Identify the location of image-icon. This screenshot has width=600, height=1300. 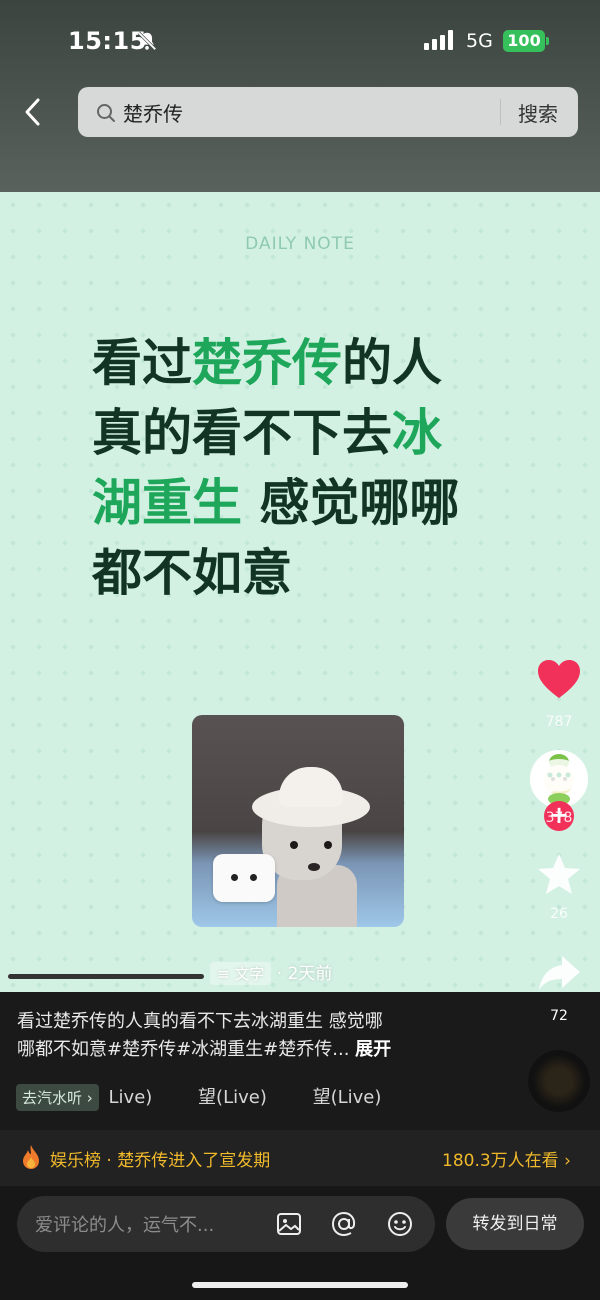
(289, 1224).